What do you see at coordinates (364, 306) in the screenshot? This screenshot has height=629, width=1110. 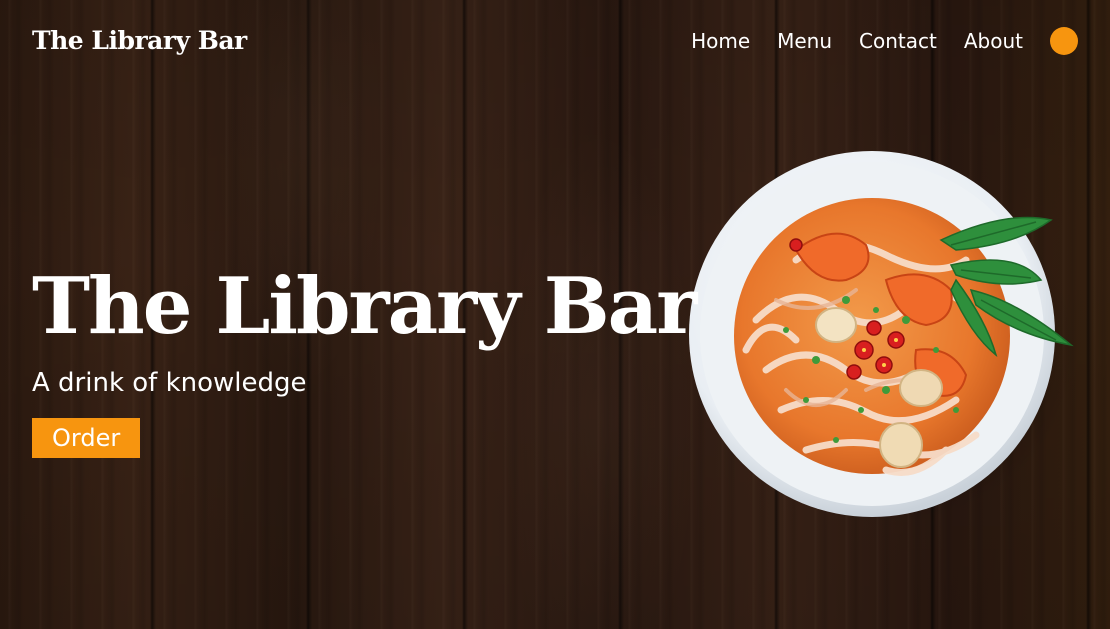 I see `hero-title: The Library Bar` at bounding box center [364, 306].